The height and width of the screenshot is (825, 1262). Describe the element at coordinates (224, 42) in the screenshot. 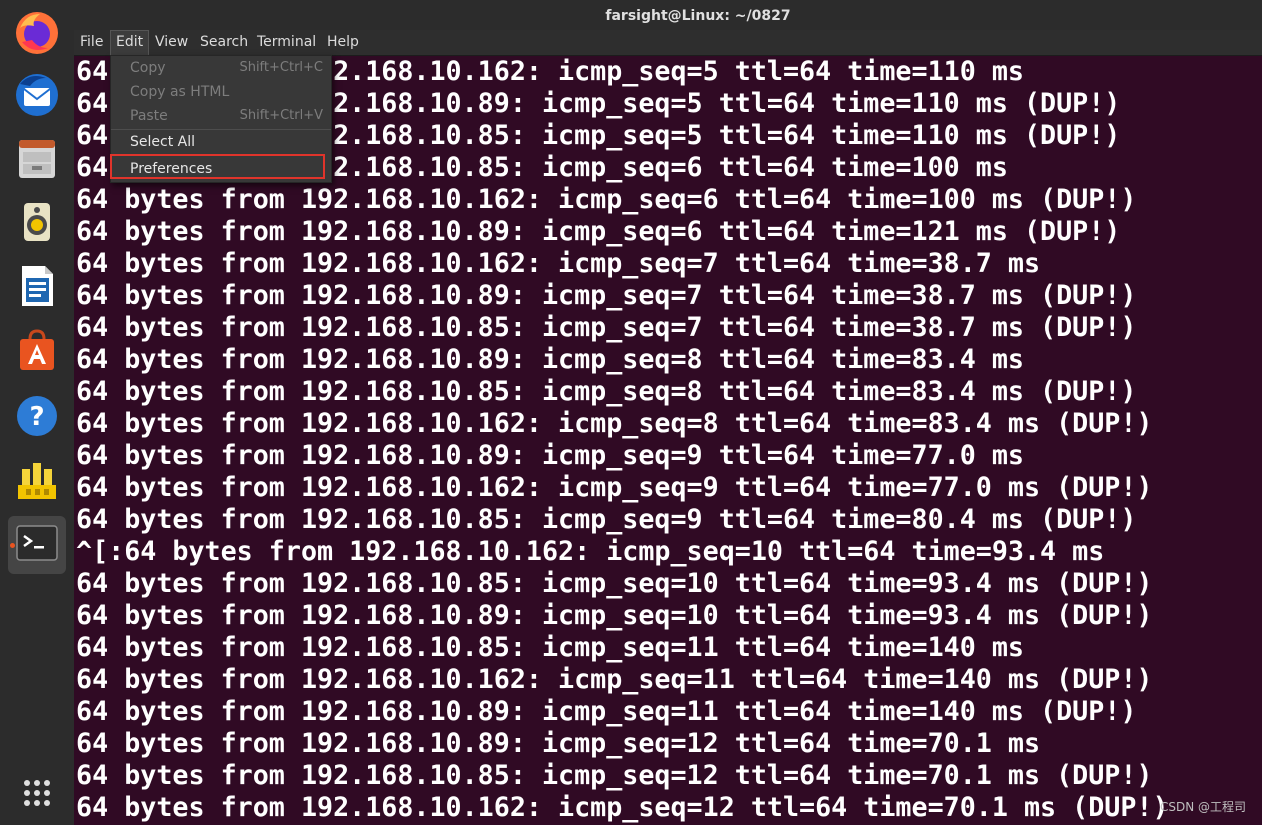

I see `menu-search: Search` at that location.